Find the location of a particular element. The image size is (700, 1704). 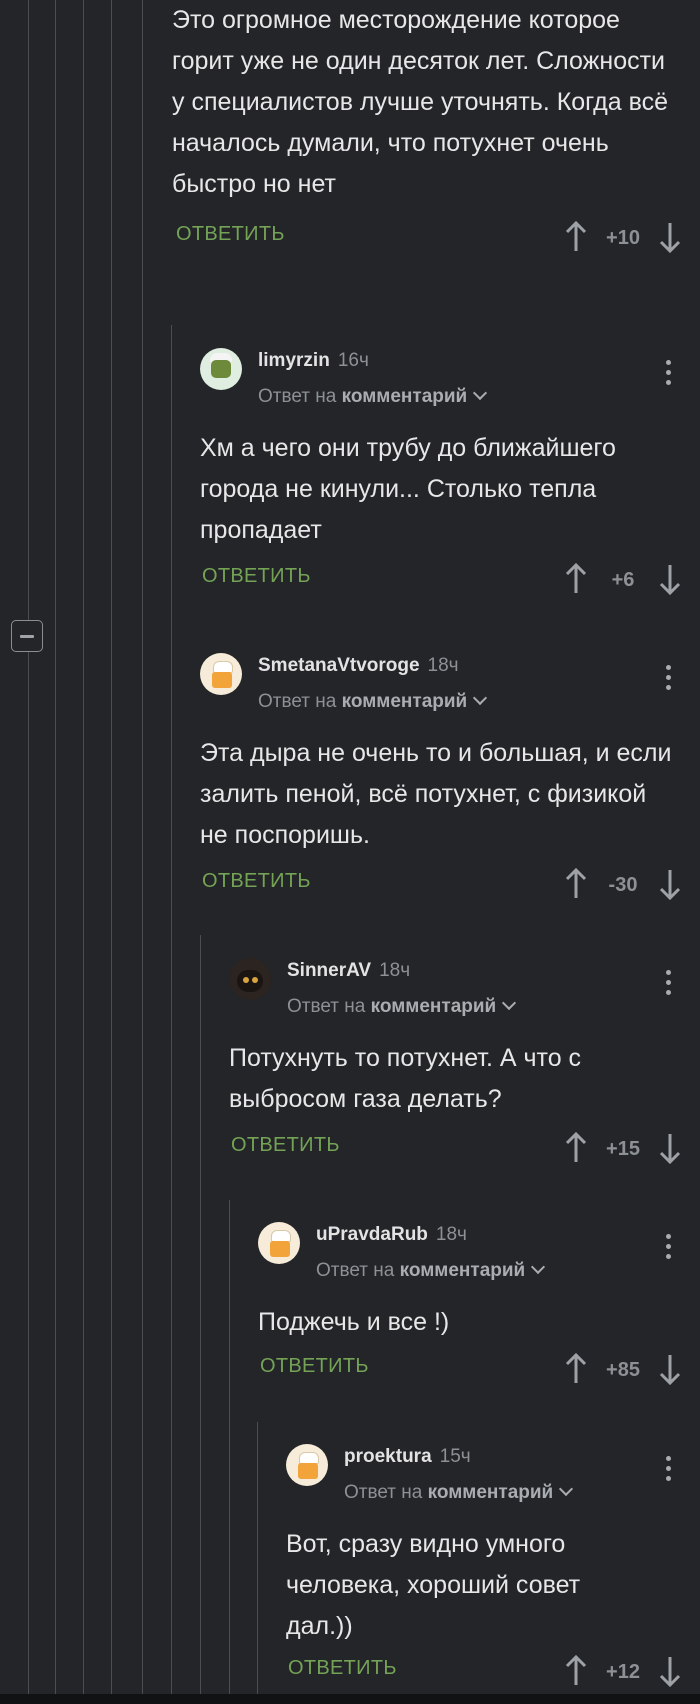

username: uPravdaRub 18ч is located at coordinates (391, 1235).